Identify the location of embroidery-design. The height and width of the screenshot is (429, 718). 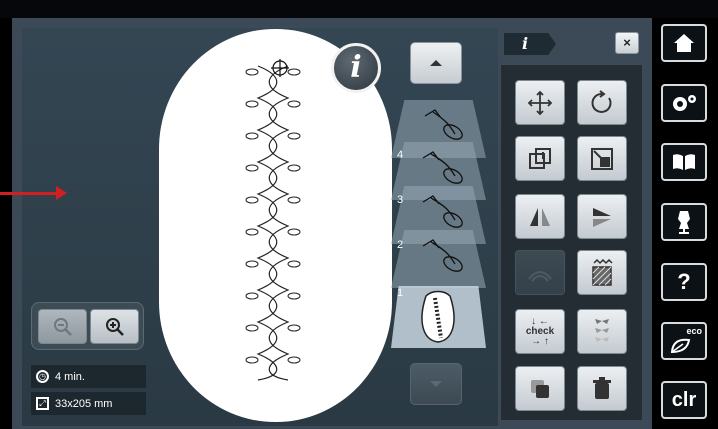
(273, 223).